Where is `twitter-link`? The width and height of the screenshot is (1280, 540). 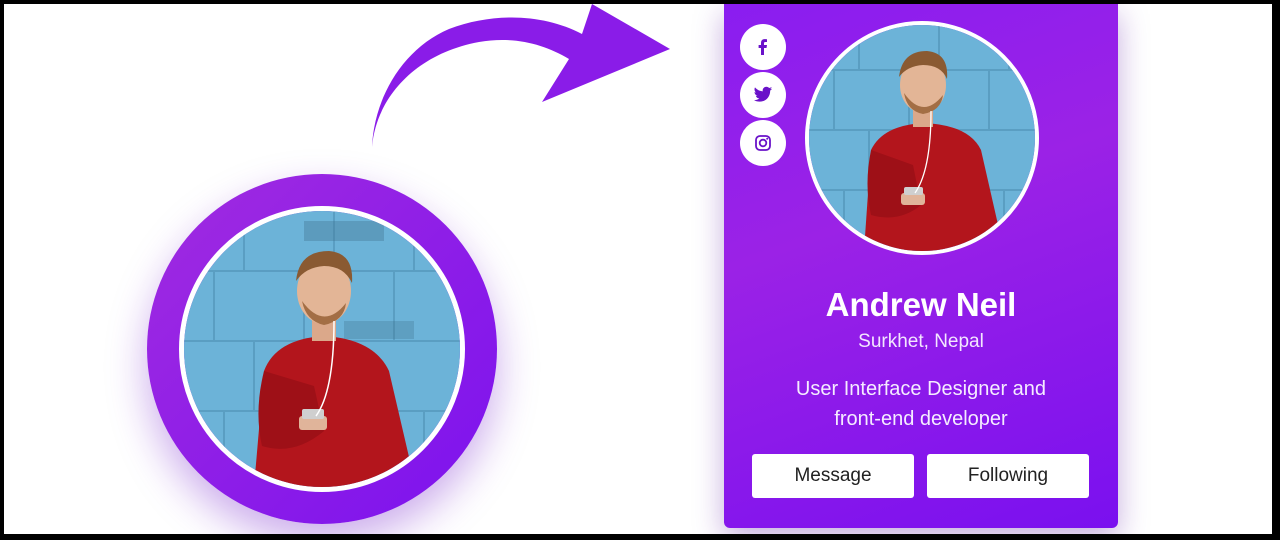 twitter-link is located at coordinates (763, 95).